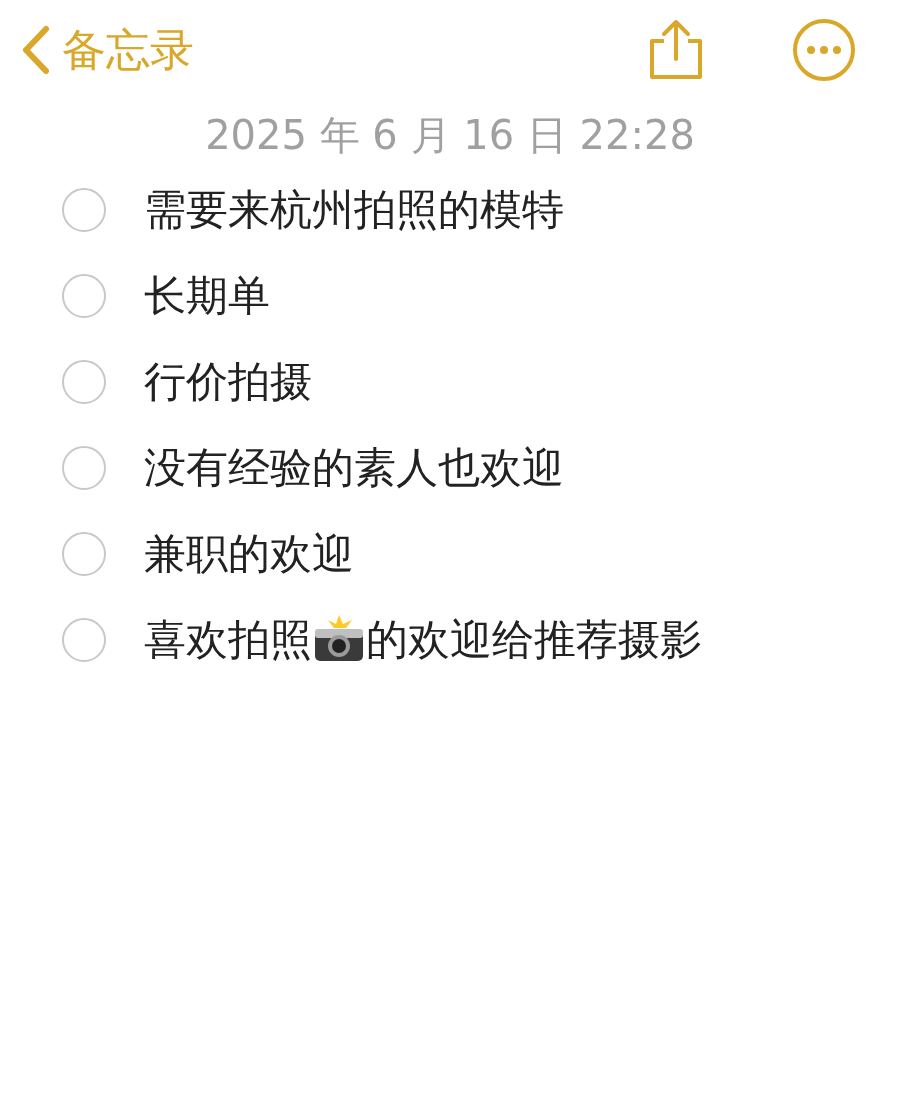 Image resolution: width=900 pixels, height=1119 pixels. Describe the element at coordinates (228, 382) in the screenshot. I see `checklist-text: 行价拍摄` at that location.